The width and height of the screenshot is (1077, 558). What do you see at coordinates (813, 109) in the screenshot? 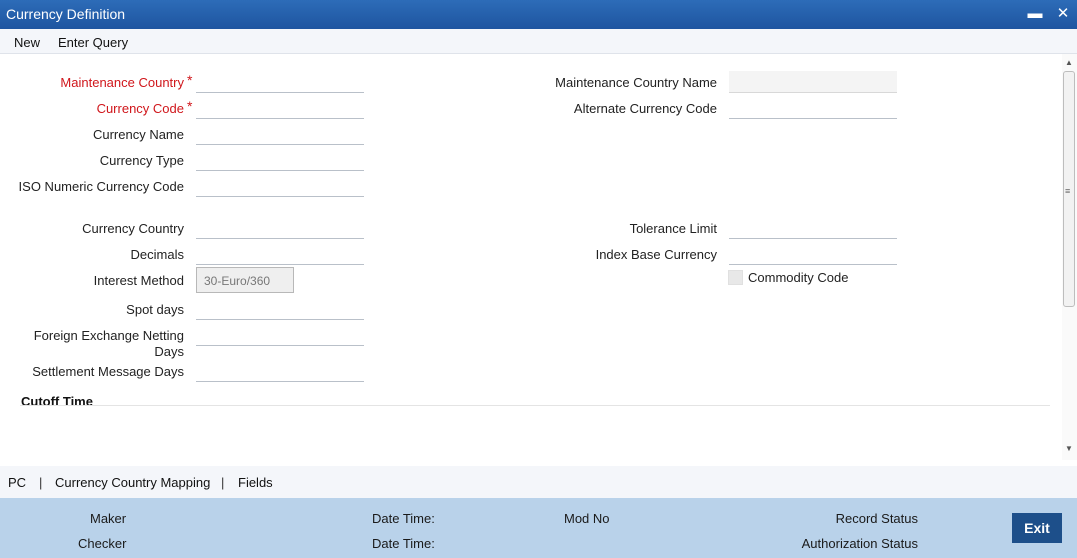
I see `alternate-currency-code-input` at bounding box center [813, 109].